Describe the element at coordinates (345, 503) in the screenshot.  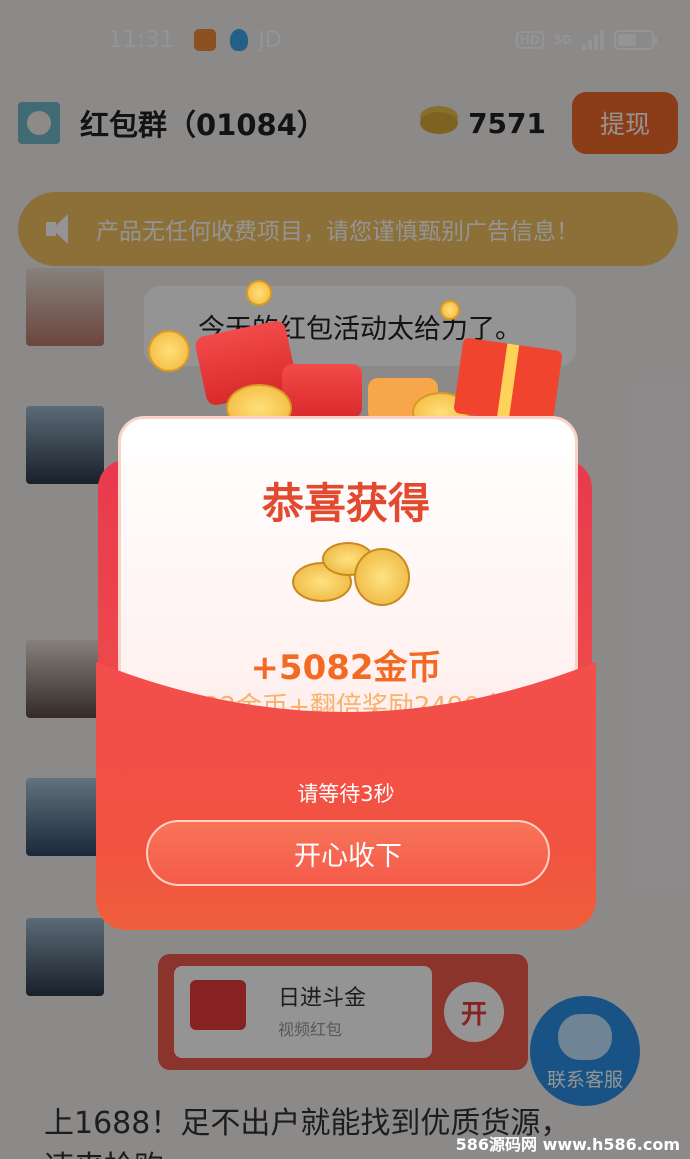
I see `reward-title: 恭喜获得` at that location.